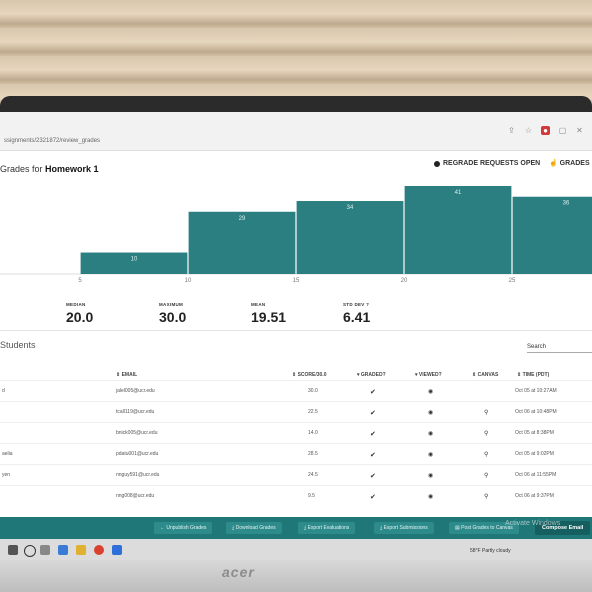 This screenshot has height=592, width=592. Describe the element at coordinates (536, 391) in the screenshot. I see `submission-time: Oct 05 at 10:27AM` at that location.